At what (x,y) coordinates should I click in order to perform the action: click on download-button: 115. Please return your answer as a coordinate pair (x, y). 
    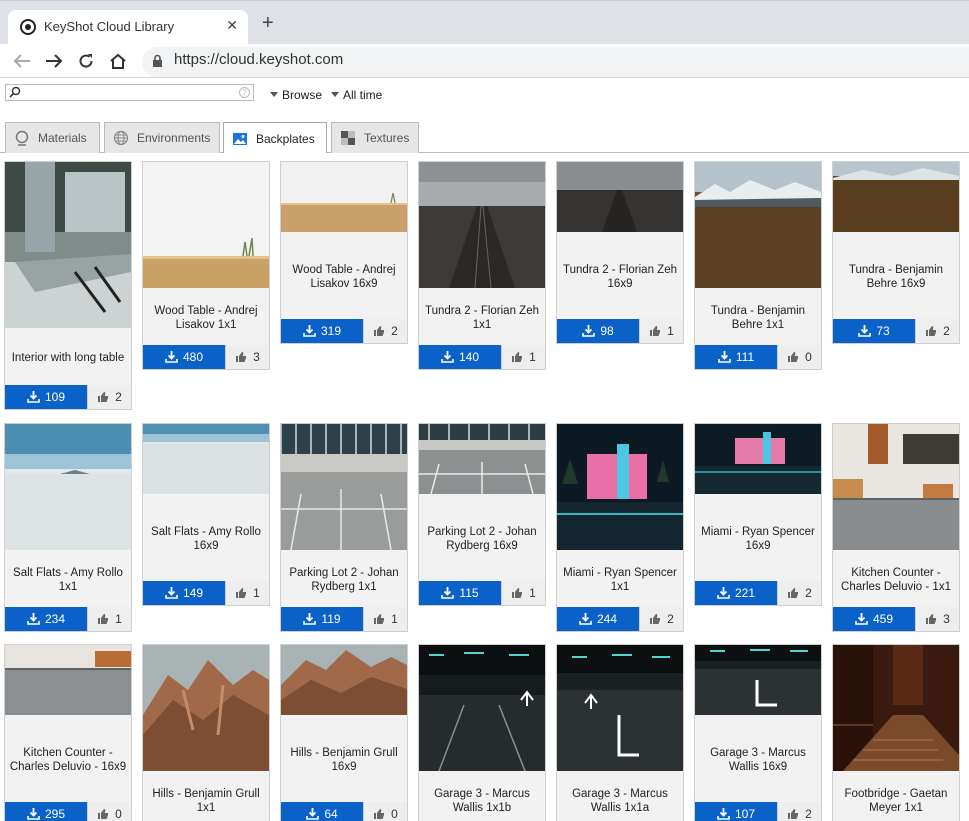
    Looking at the image, I should click on (460, 593).